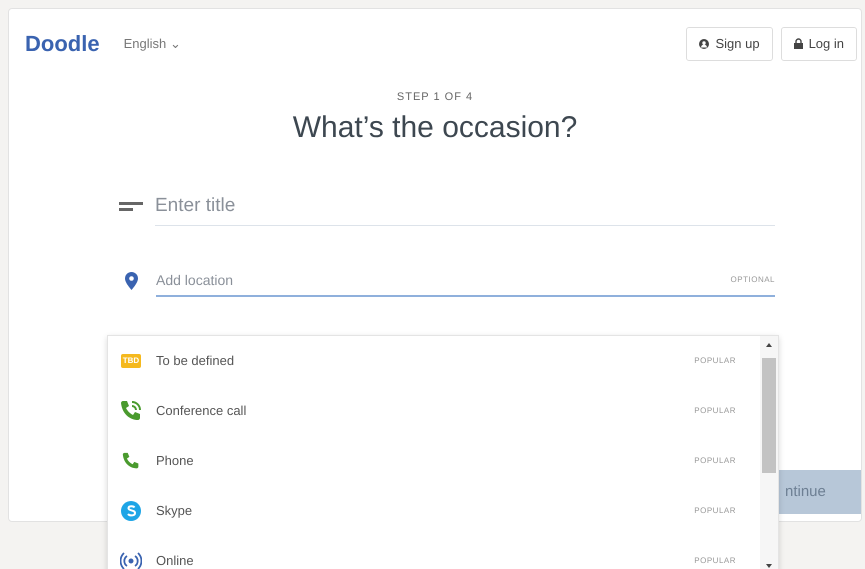  I want to click on login-button: Log in, so click(818, 43).